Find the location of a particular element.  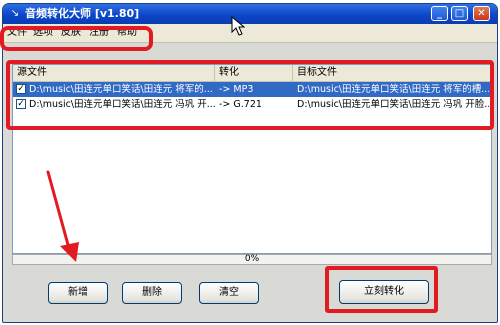

convert-format: -> MP3 is located at coordinates (236, 89).